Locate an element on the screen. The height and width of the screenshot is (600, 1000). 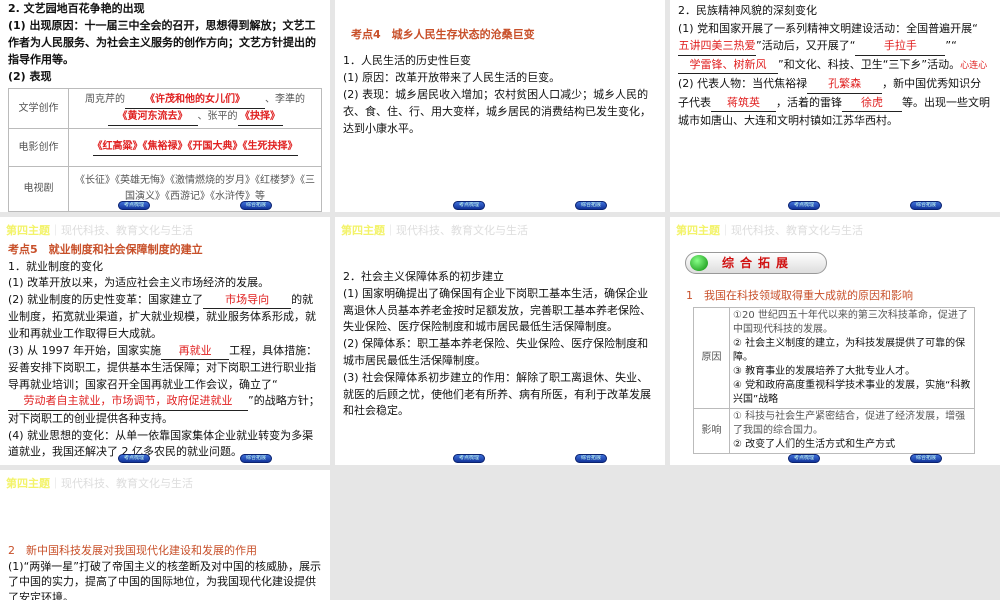
green-ball-icon is located at coordinates (699, 263).